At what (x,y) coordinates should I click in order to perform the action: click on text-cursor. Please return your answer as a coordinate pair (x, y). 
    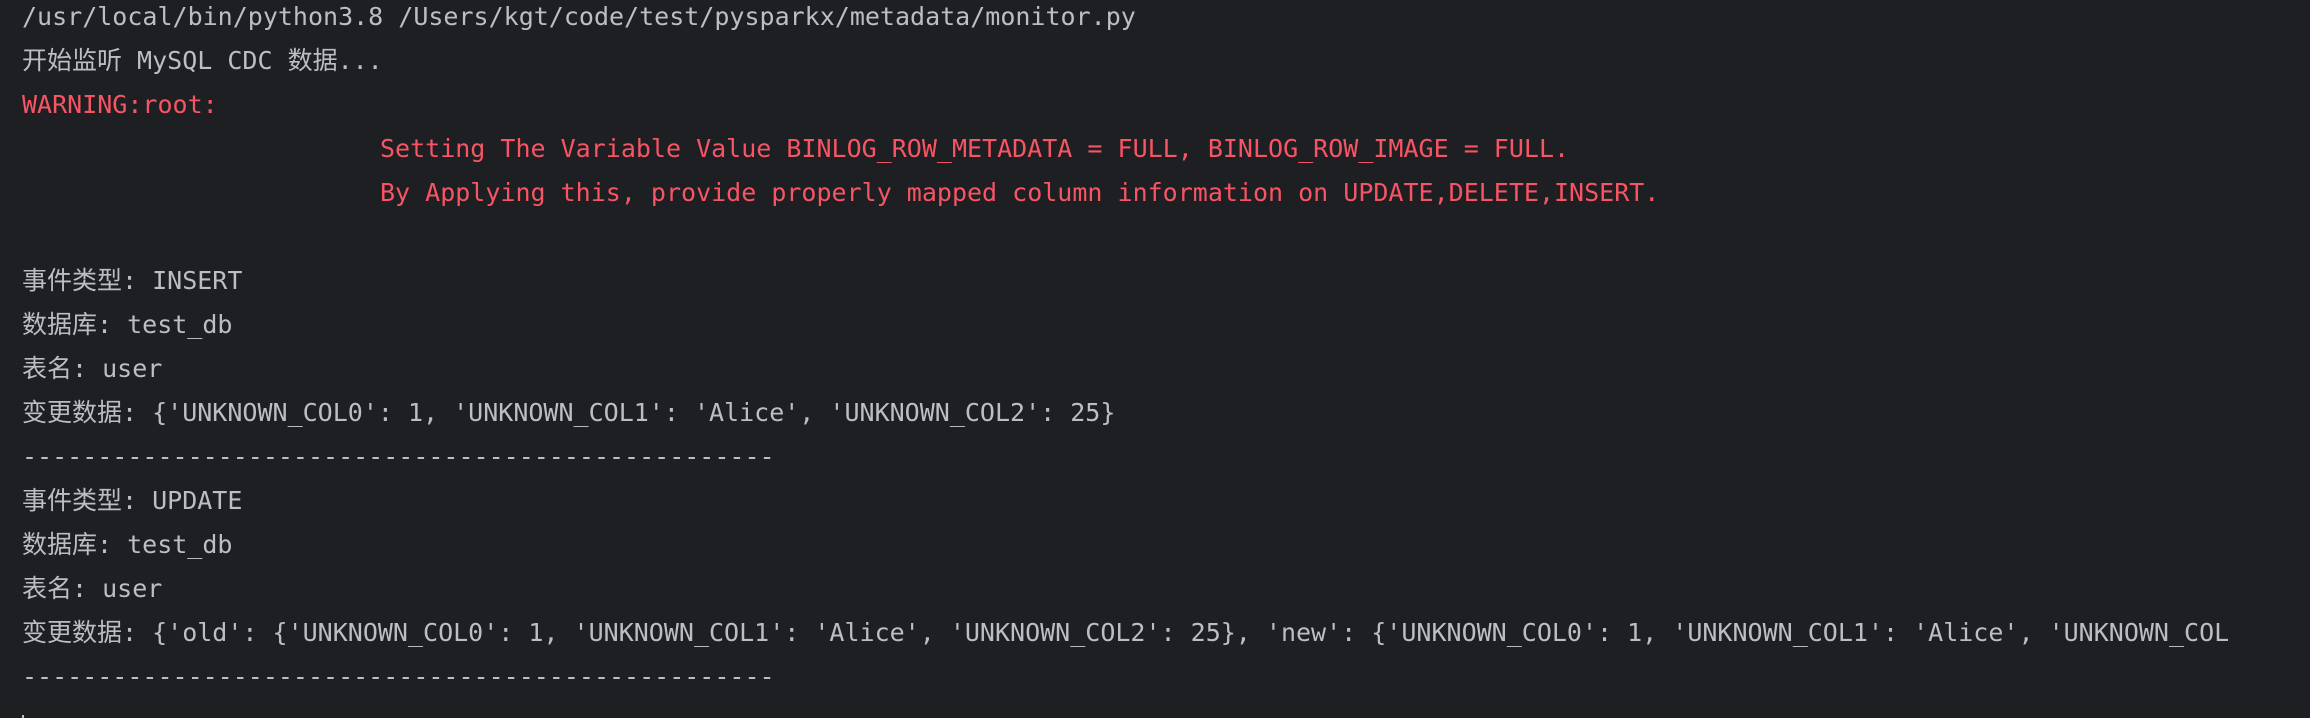
    Looking at the image, I should click on (23, 716).